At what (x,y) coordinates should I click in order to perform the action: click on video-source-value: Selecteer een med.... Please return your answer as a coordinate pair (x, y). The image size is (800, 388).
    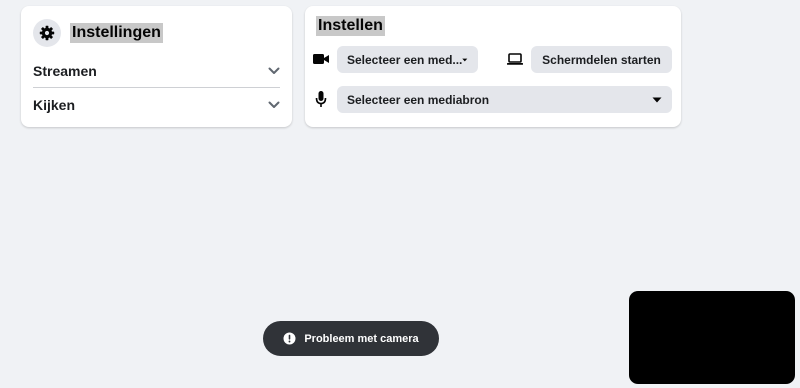
    Looking at the image, I should click on (405, 59).